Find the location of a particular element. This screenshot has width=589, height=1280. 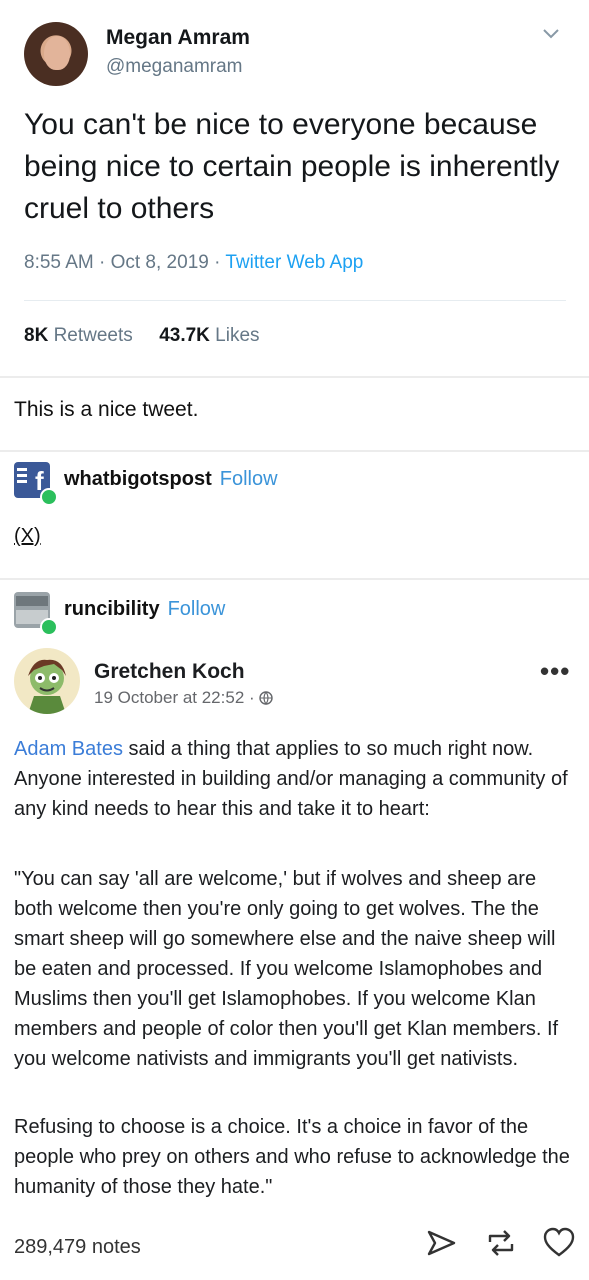

tweet-meta: 8:55 AM · Oct 8, 2019 · Twitter Web App is located at coordinates (193, 263).